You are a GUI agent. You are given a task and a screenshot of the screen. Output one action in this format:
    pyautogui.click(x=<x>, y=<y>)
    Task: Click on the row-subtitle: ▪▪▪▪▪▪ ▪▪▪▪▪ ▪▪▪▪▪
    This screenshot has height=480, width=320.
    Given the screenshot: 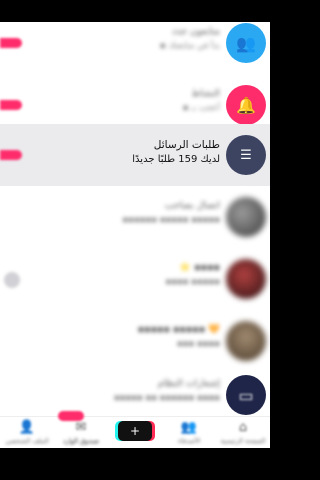 What is the action you would take?
    pyautogui.click(x=171, y=220)
    